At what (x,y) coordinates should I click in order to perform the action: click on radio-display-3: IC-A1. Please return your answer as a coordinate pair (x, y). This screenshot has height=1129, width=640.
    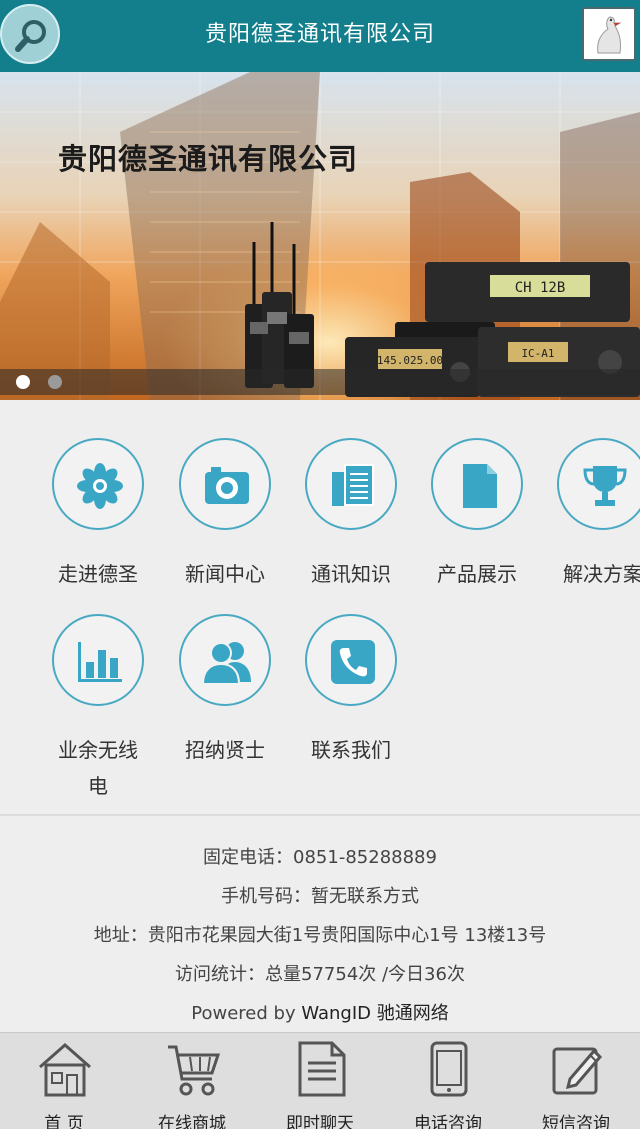
    Looking at the image, I should click on (537, 353).